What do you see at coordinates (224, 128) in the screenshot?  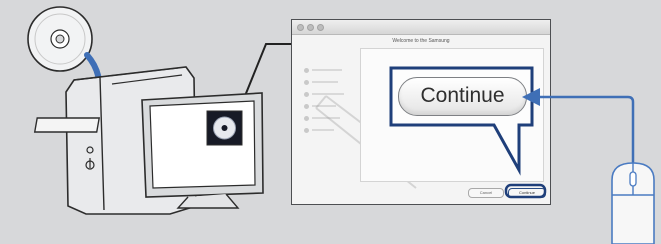 I see `installer-disc-icon` at bounding box center [224, 128].